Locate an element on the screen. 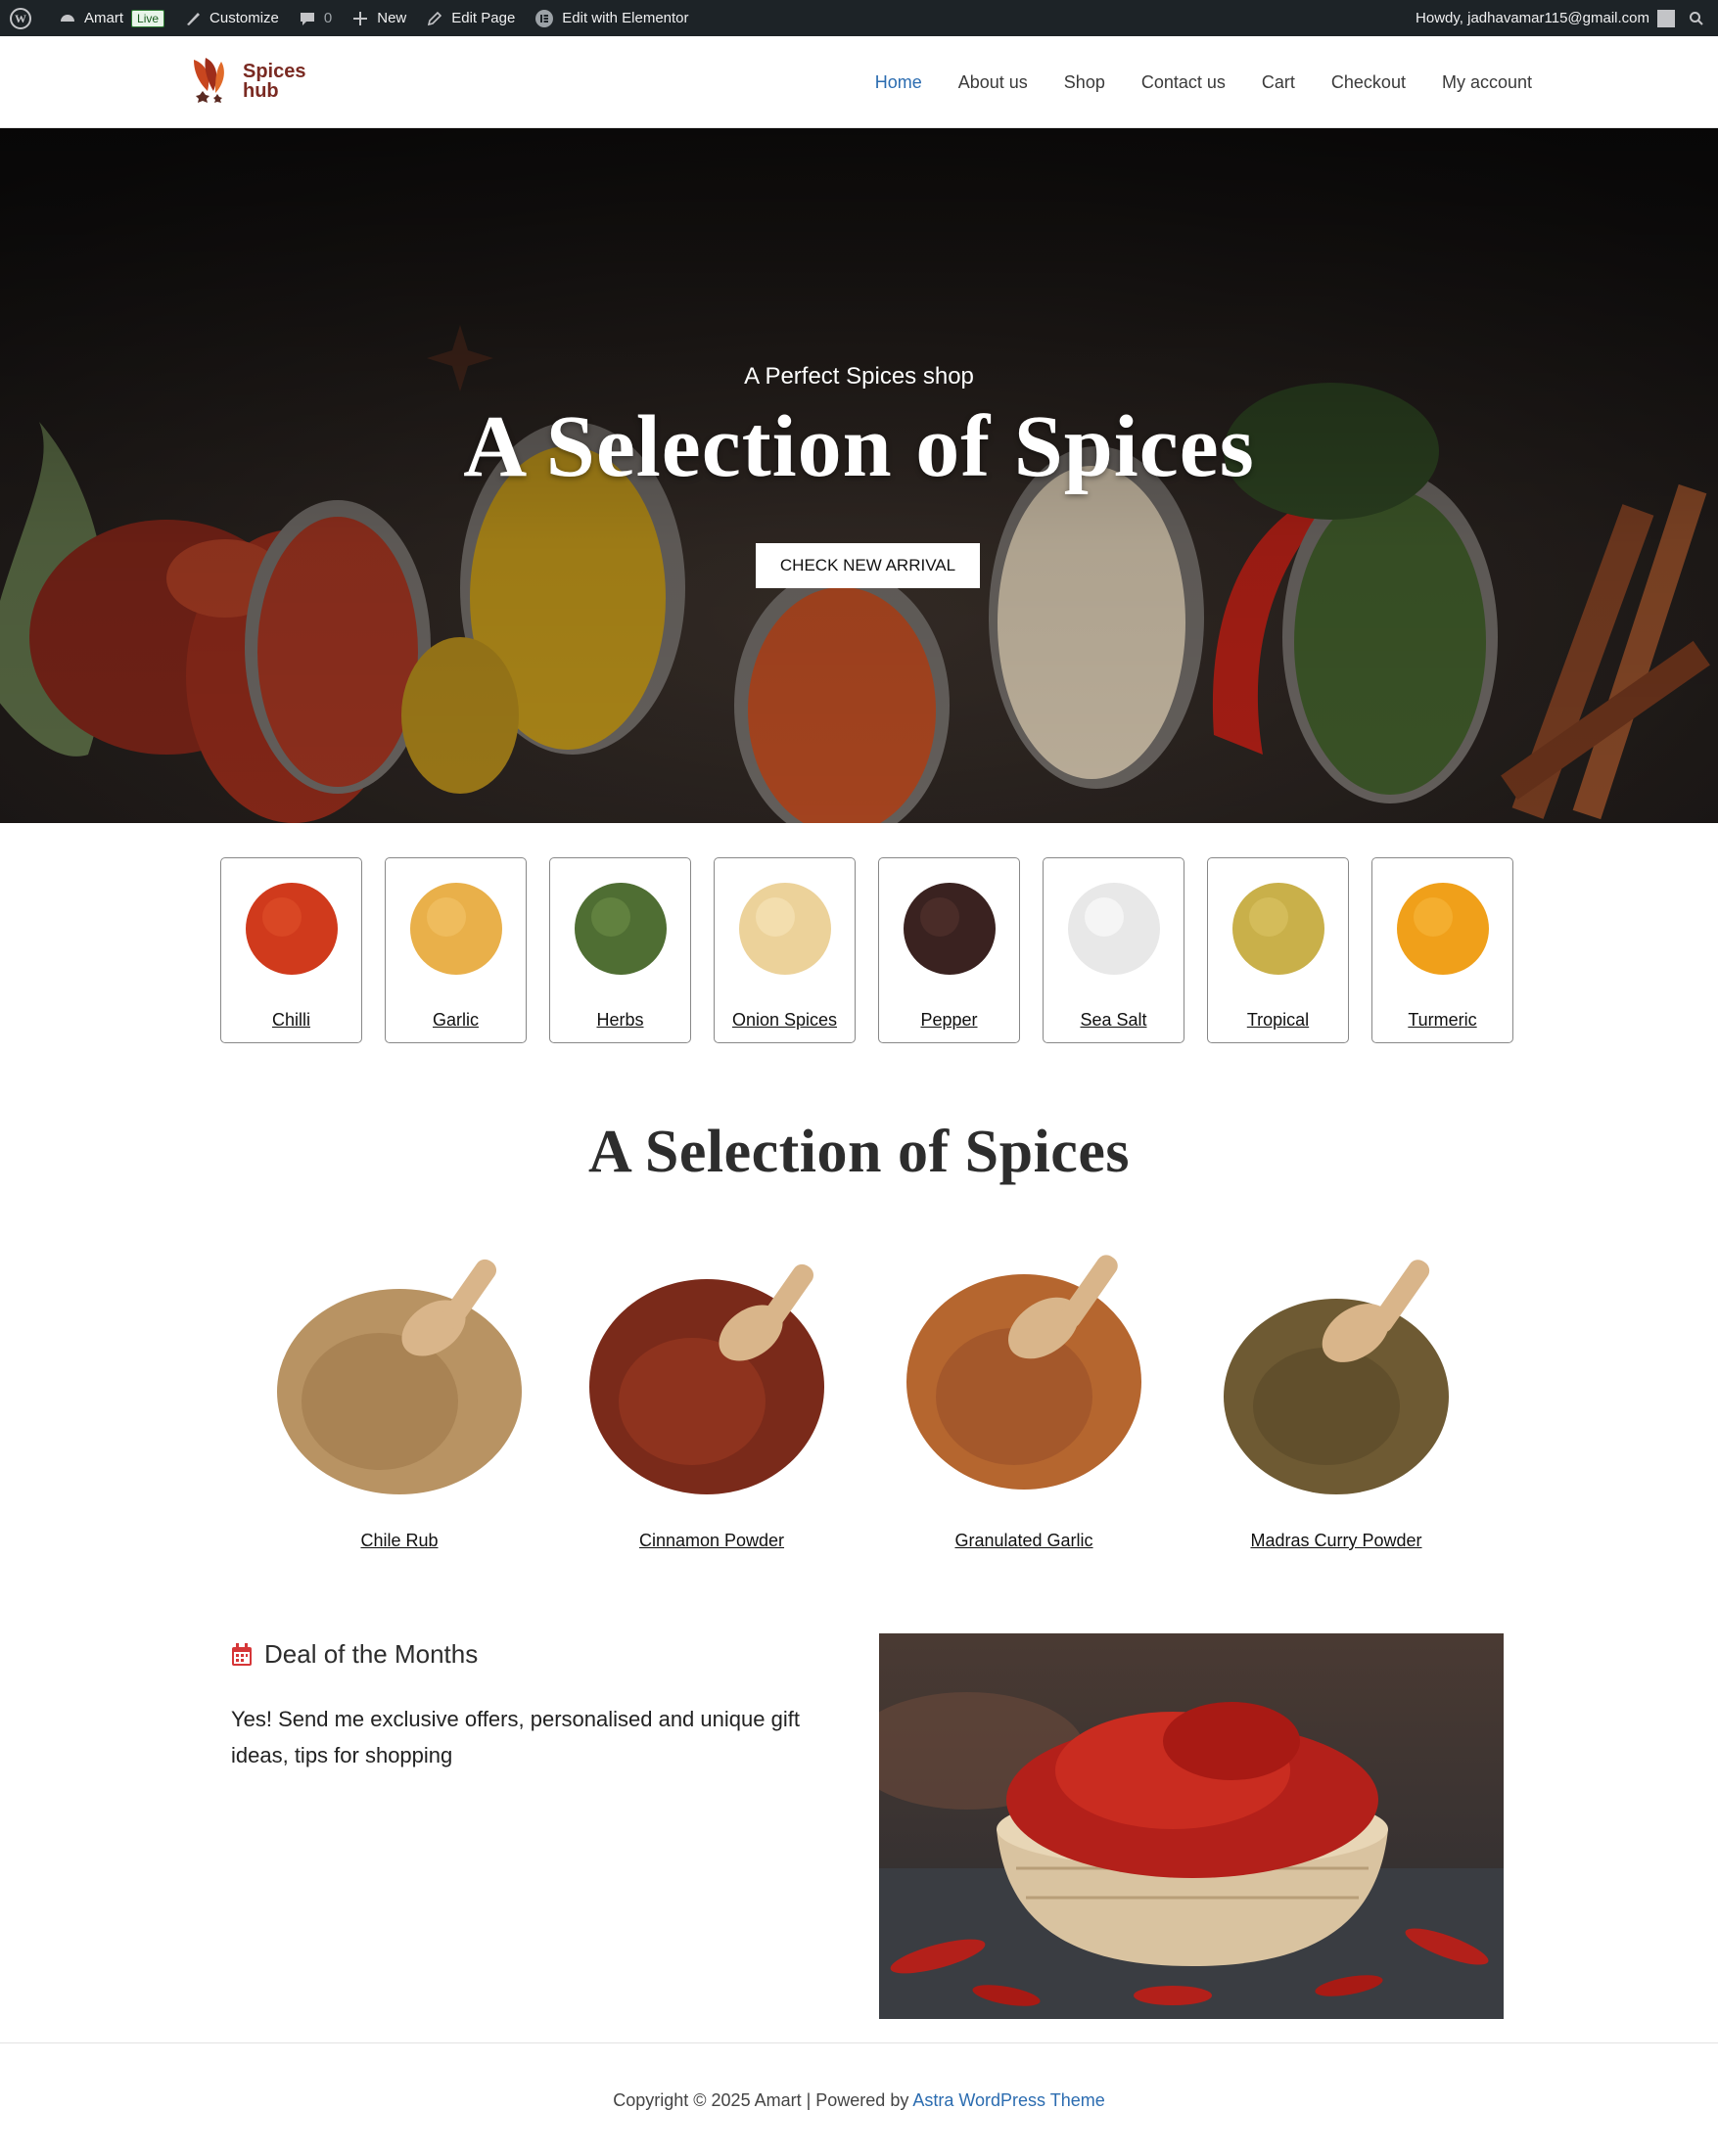 Image resolution: width=1718 pixels, height=2156 pixels. footer-divider is located at coordinates (859, 2042).